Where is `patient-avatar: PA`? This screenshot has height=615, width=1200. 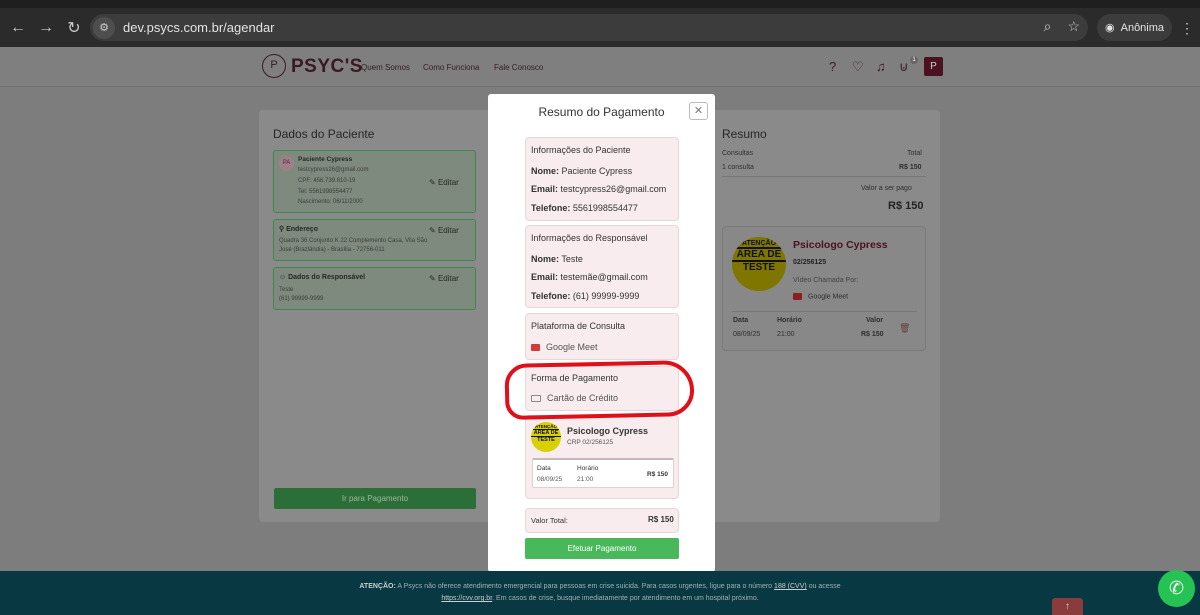
patient-avatar: PA is located at coordinates (286, 163).